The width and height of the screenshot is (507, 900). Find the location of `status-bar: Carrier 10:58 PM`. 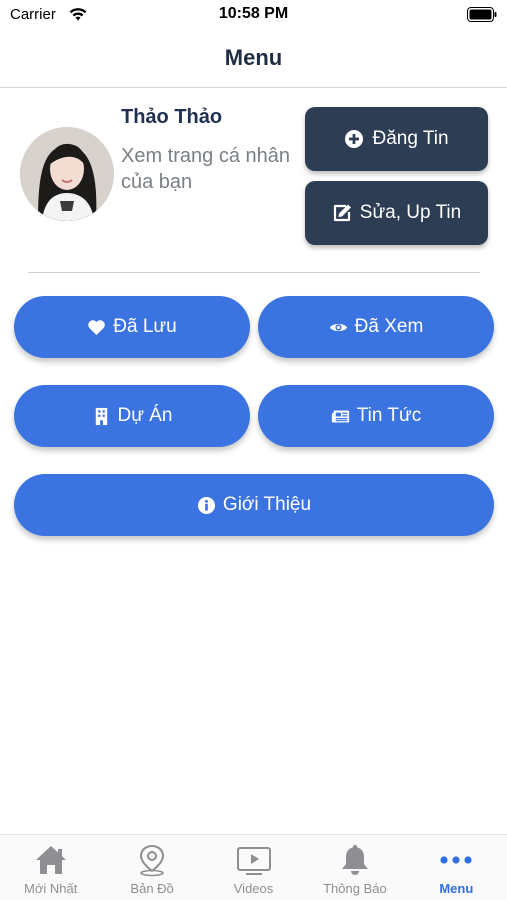

status-bar: Carrier 10:58 PM is located at coordinates (253, 16).